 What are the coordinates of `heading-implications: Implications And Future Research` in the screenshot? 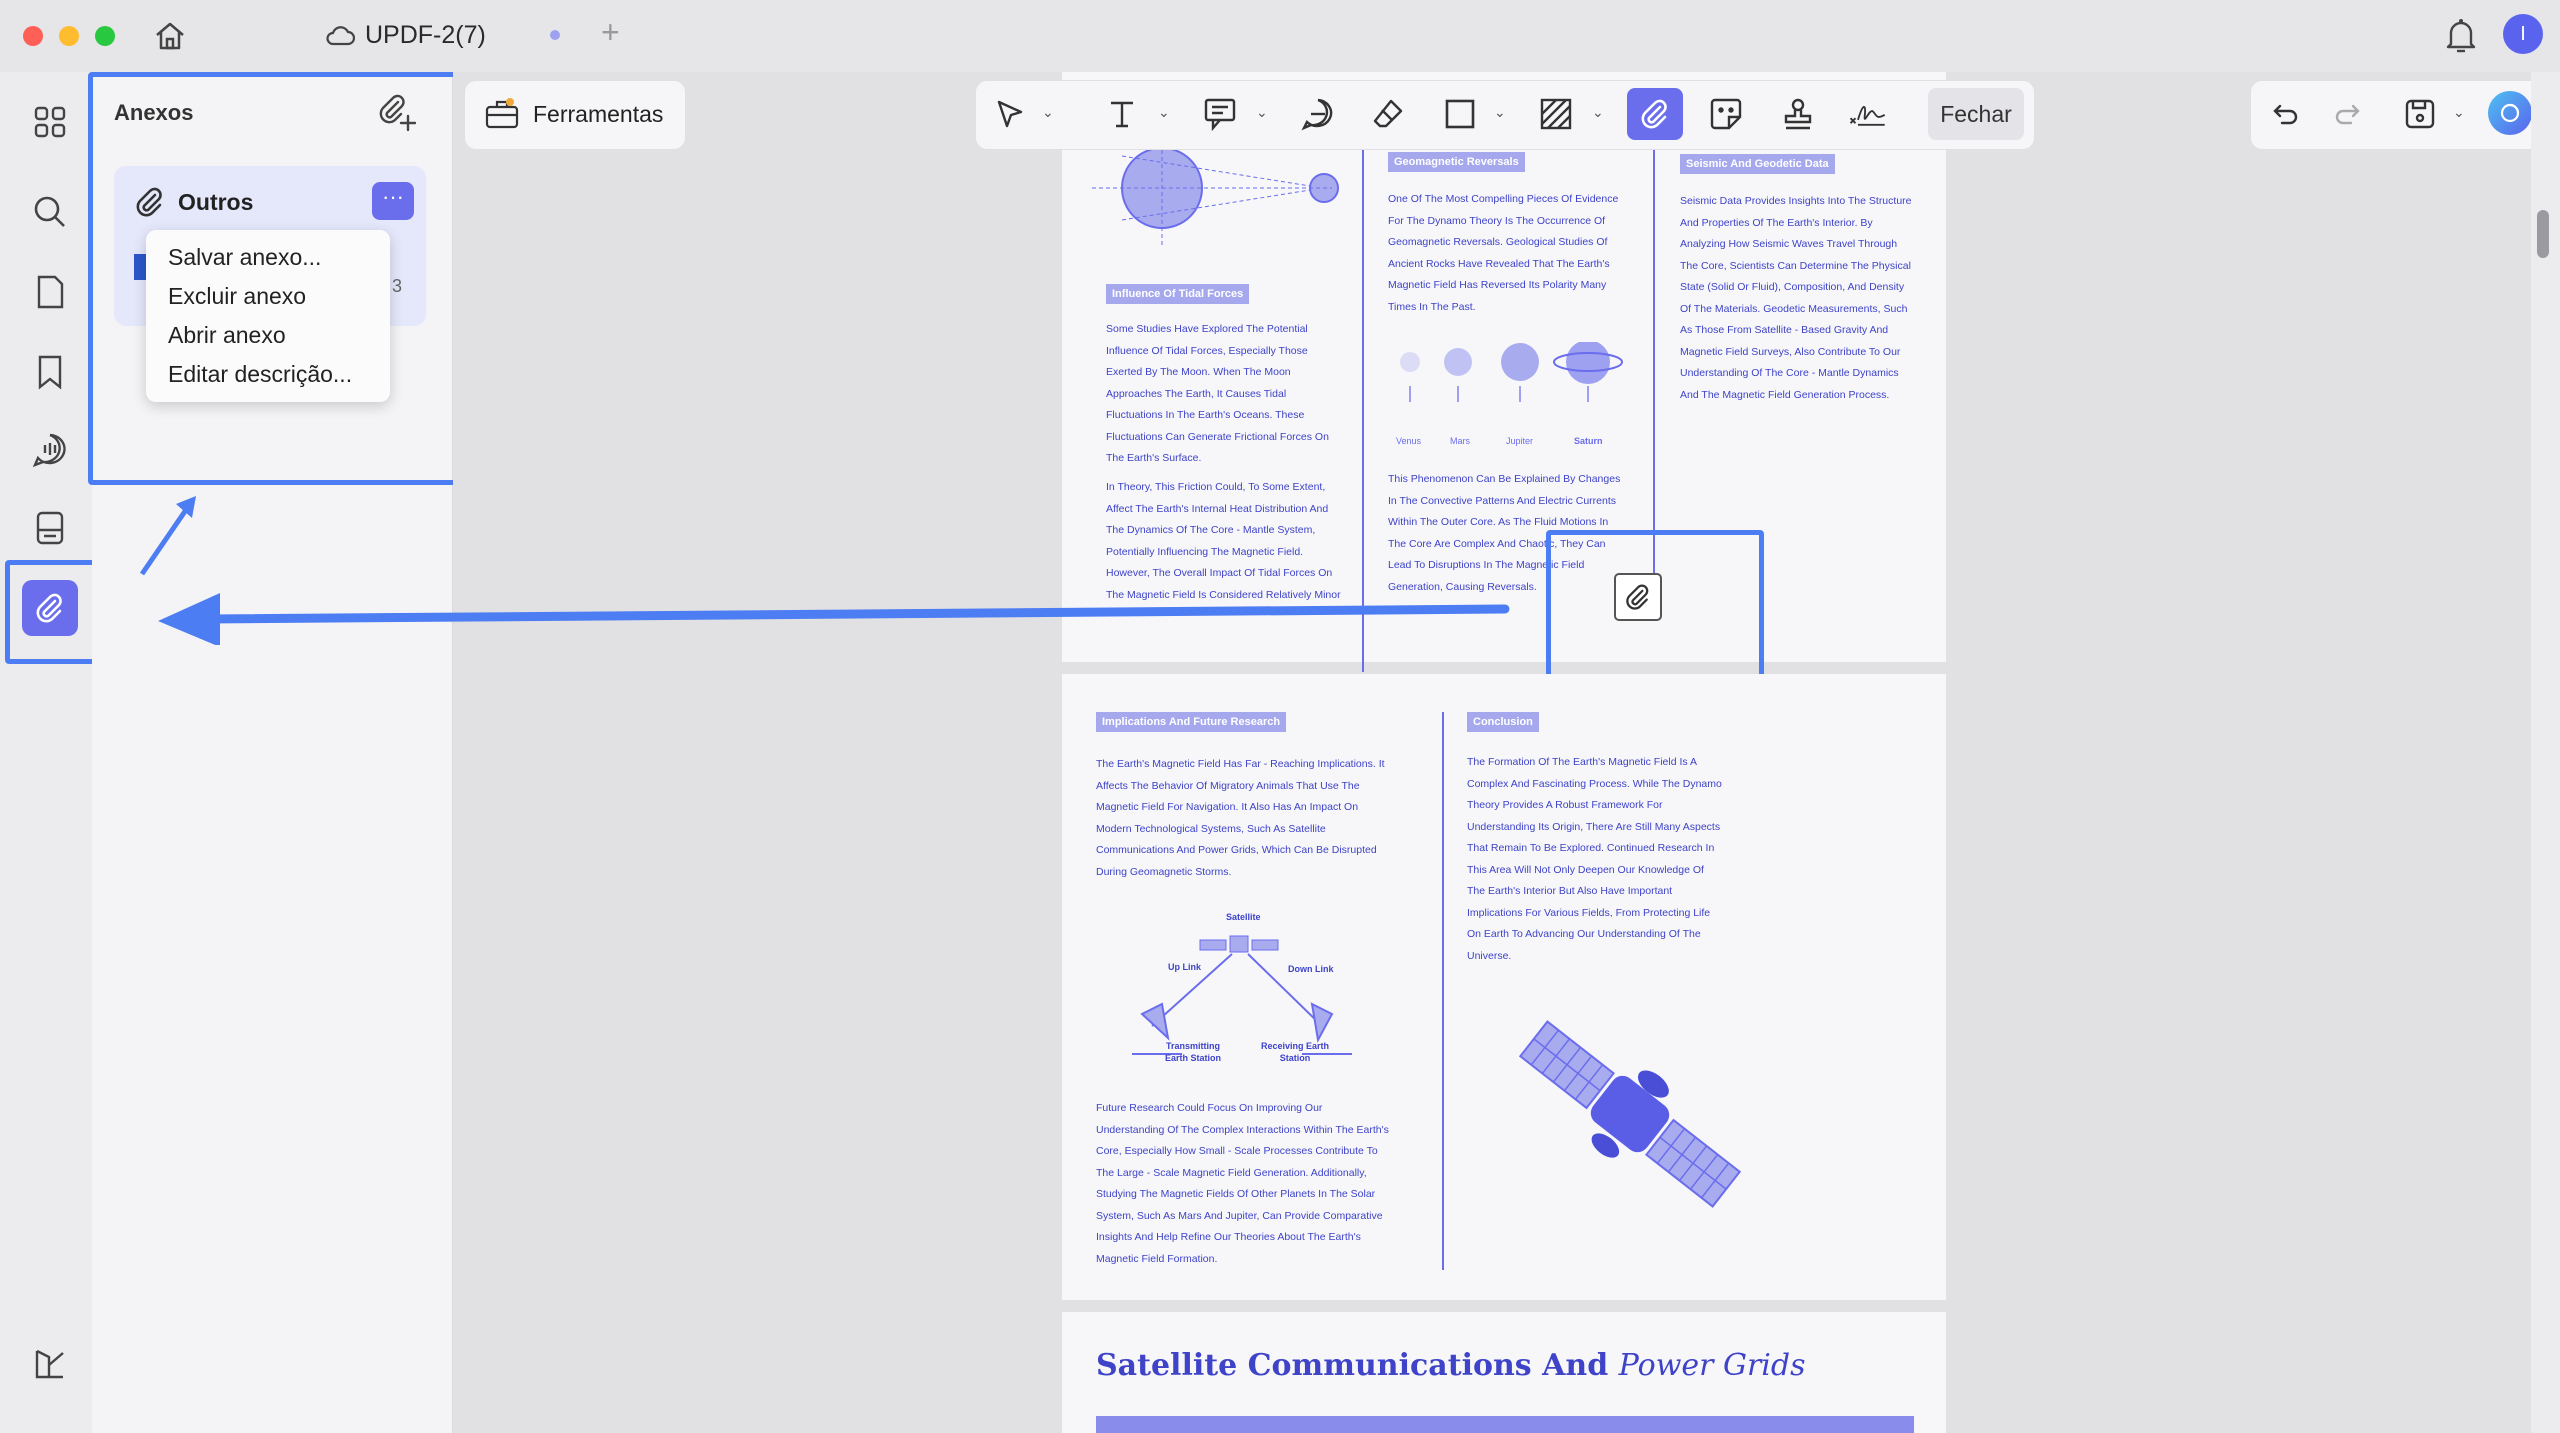 It's located at (1191, 722).